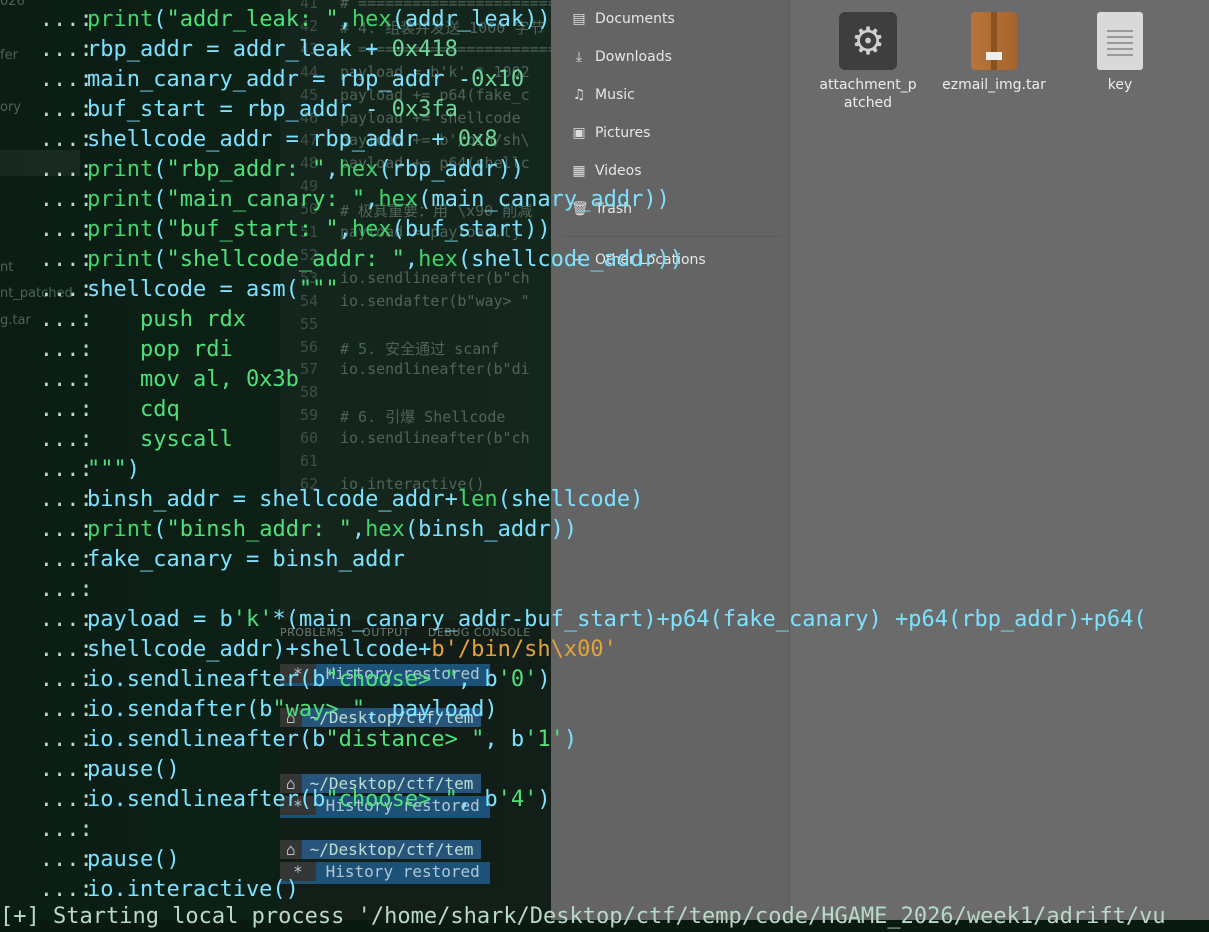  I want to click on code-text: syscall, so click(160, 439).